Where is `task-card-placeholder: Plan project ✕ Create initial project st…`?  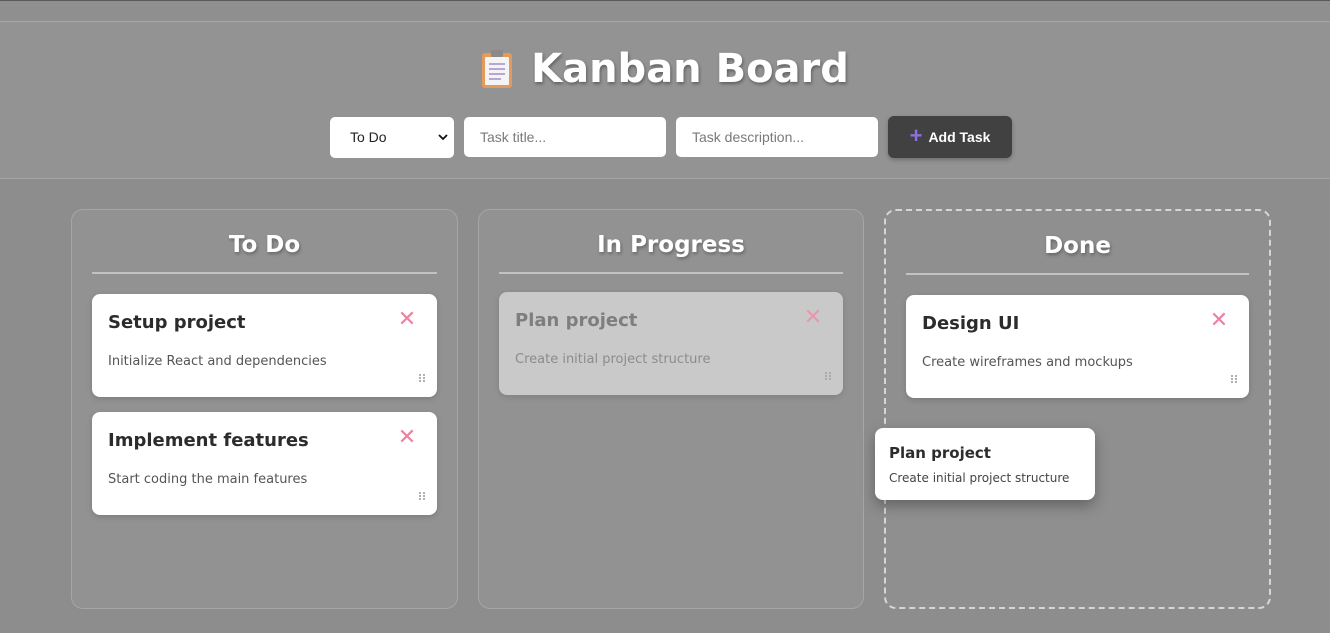
task-card-placeholder: Plan project ✕ Create initial project st… is located at coordinates (671, 343).